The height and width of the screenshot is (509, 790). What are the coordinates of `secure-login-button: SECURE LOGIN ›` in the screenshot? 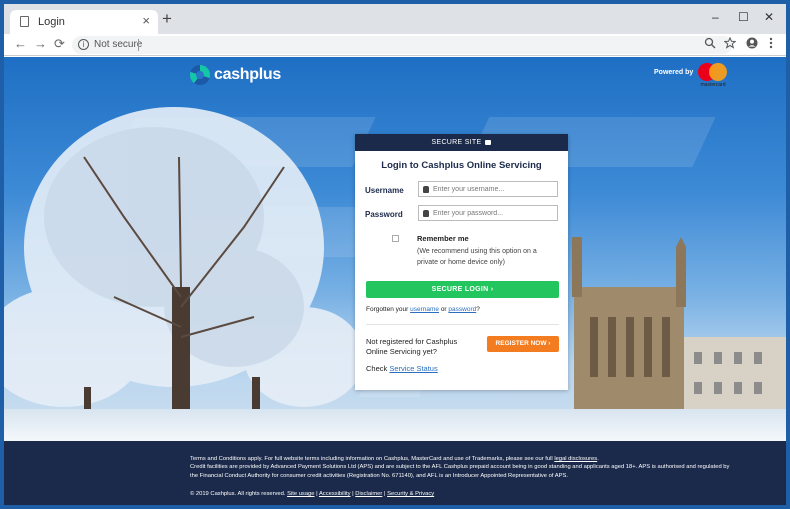 It's located at (462, 289).